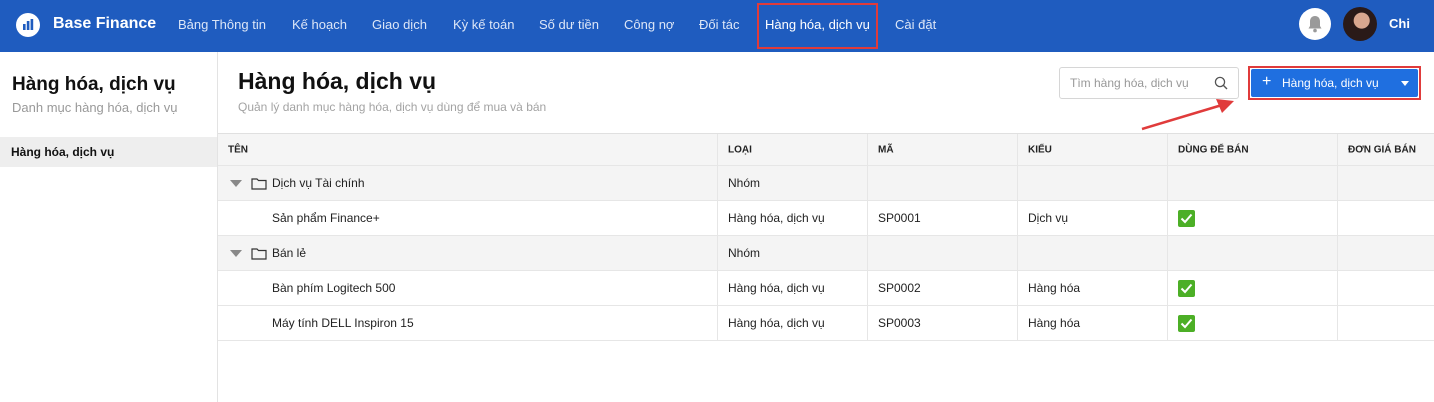  I want to click on code-cell: SP0002, so click(943, 288).